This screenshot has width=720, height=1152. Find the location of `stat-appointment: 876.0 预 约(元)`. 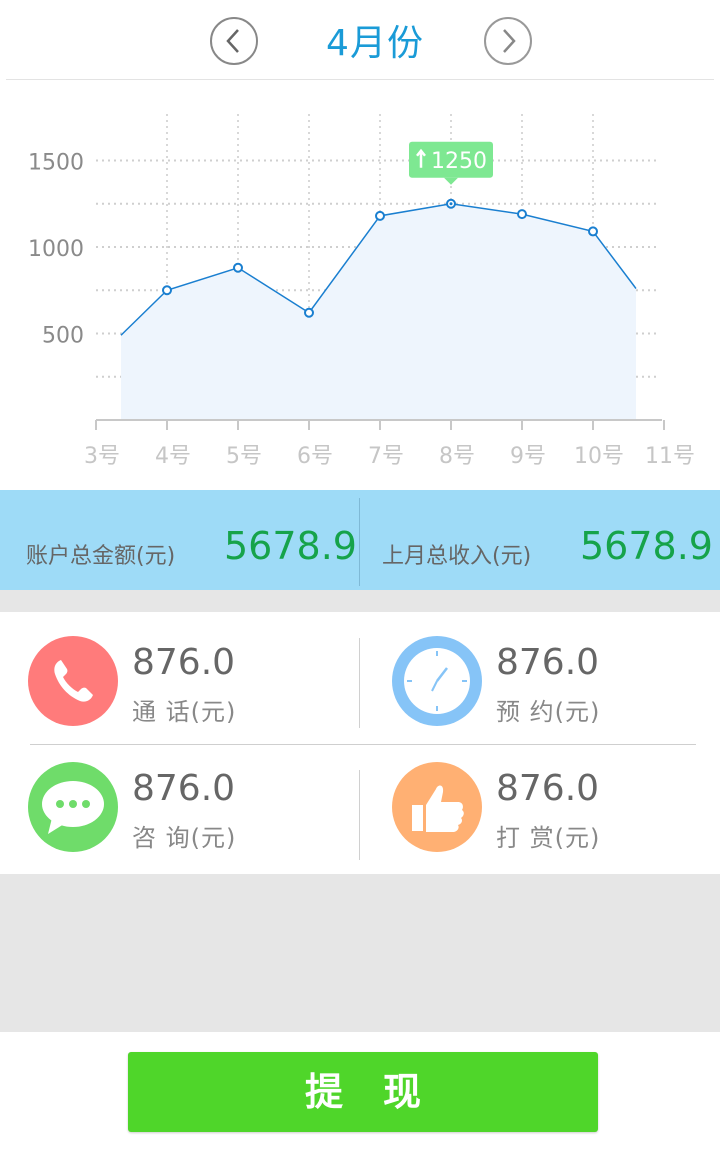

stat-appointment: 876.0 预 约(元) is located at coordinates (556, 686).